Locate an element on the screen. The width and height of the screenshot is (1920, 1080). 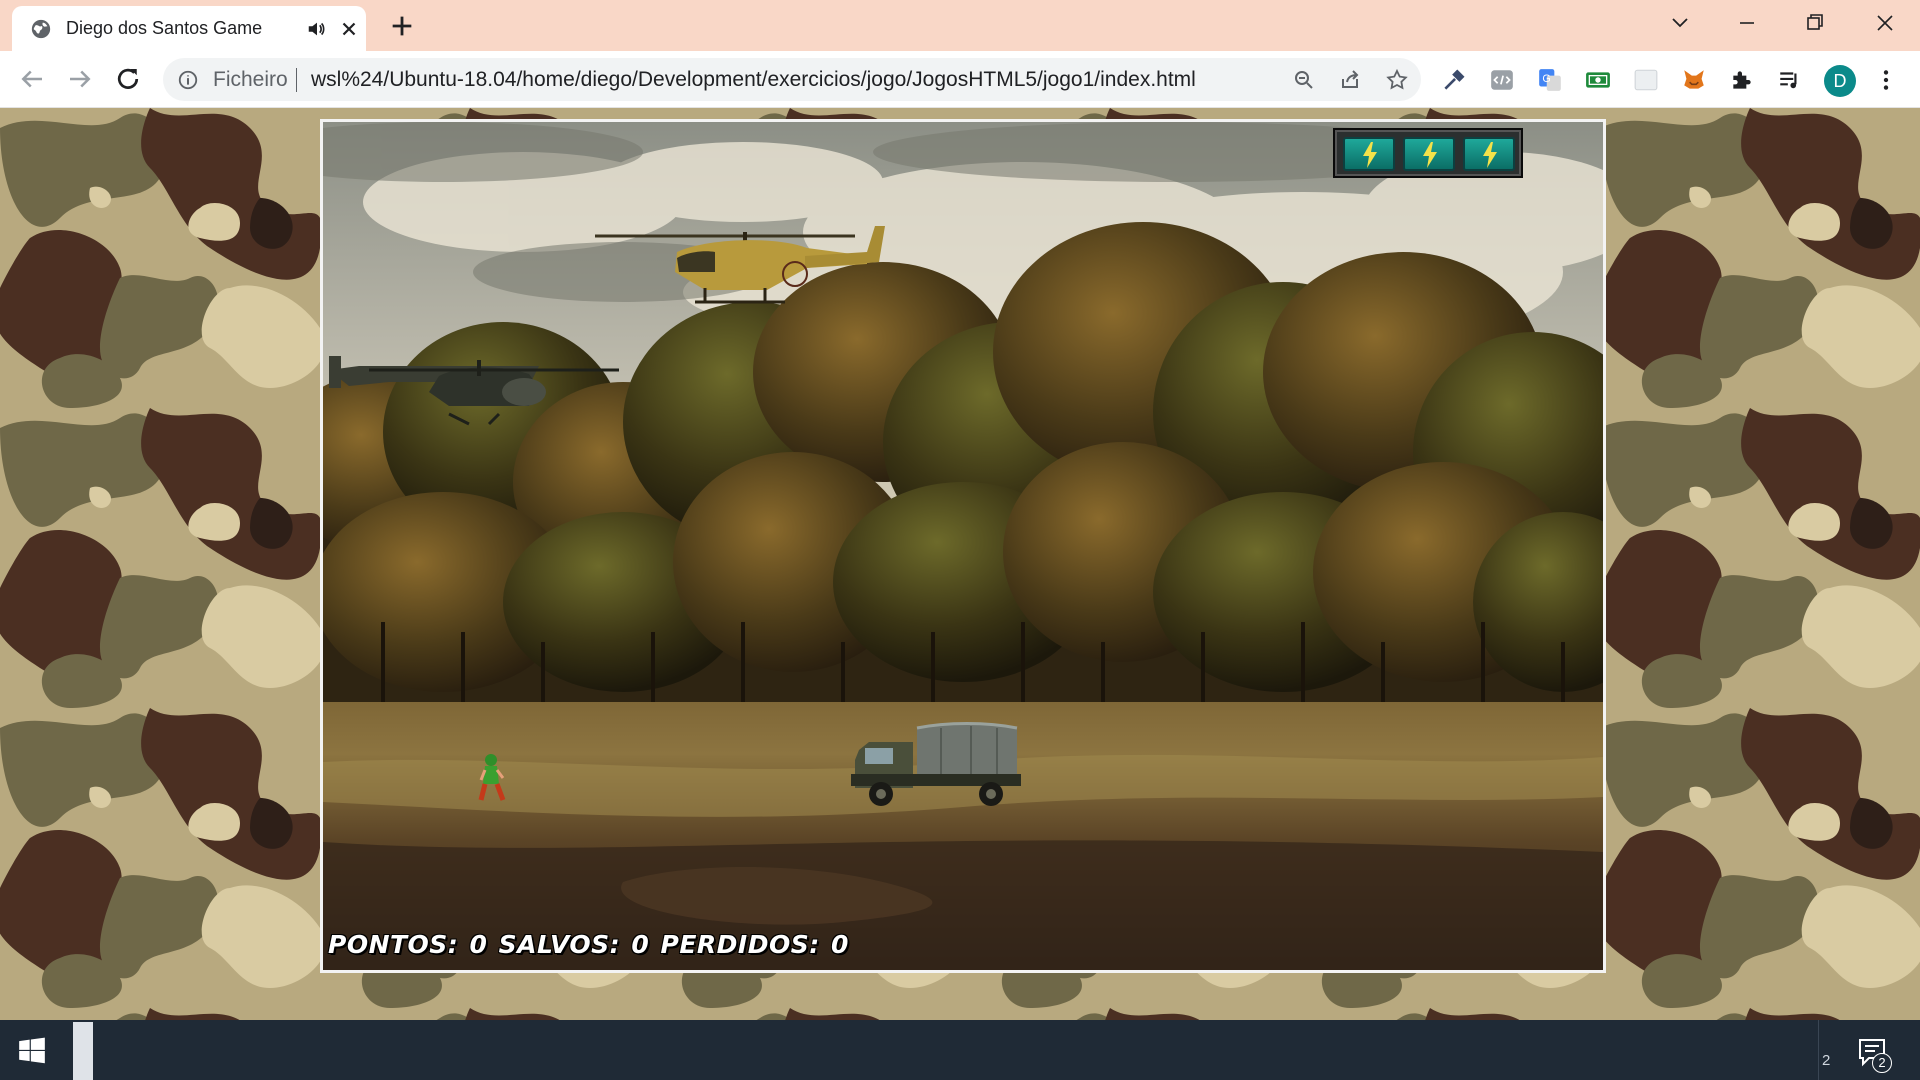
close-window-icon is located at coordinates (1885, 23).